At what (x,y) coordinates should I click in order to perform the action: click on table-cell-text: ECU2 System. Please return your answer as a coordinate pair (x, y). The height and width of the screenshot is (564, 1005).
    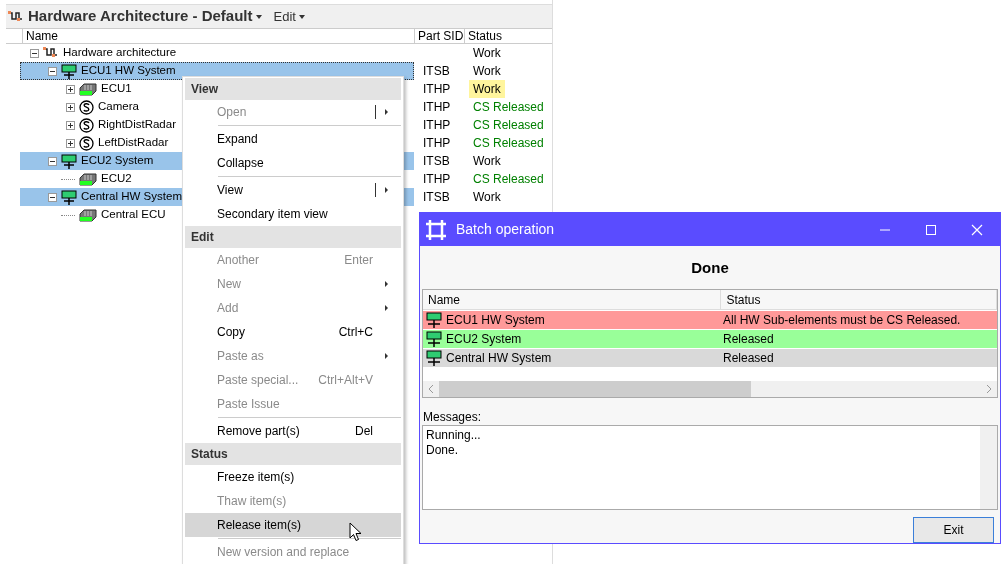
    Looking at the image, I should click on (484, 339).